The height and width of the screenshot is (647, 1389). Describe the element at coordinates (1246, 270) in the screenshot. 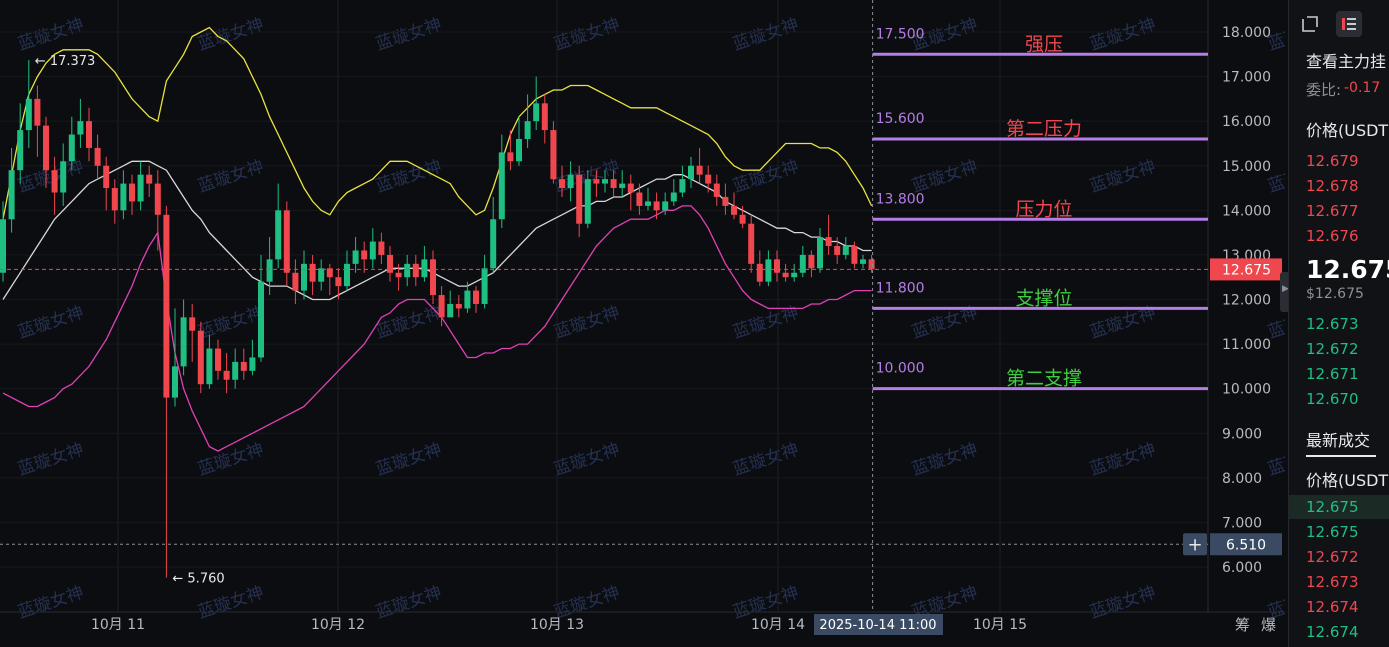

I see `current-price-label: 12.675` at that location.